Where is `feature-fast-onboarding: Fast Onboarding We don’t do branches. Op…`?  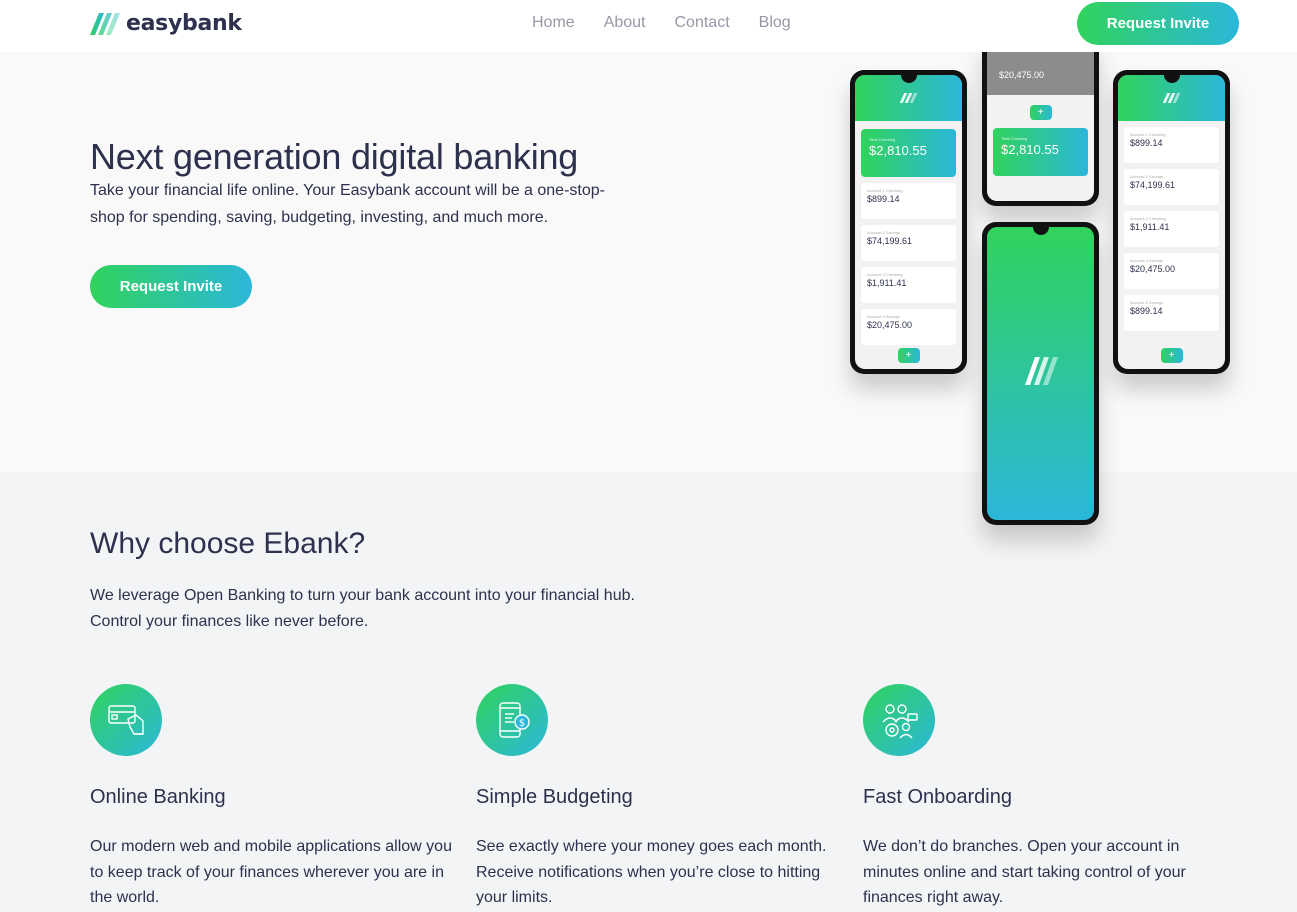
feature-fast-onboarding: Fast Onboarding We don’t do branches. Op… is located at coordinates (1048, 797).